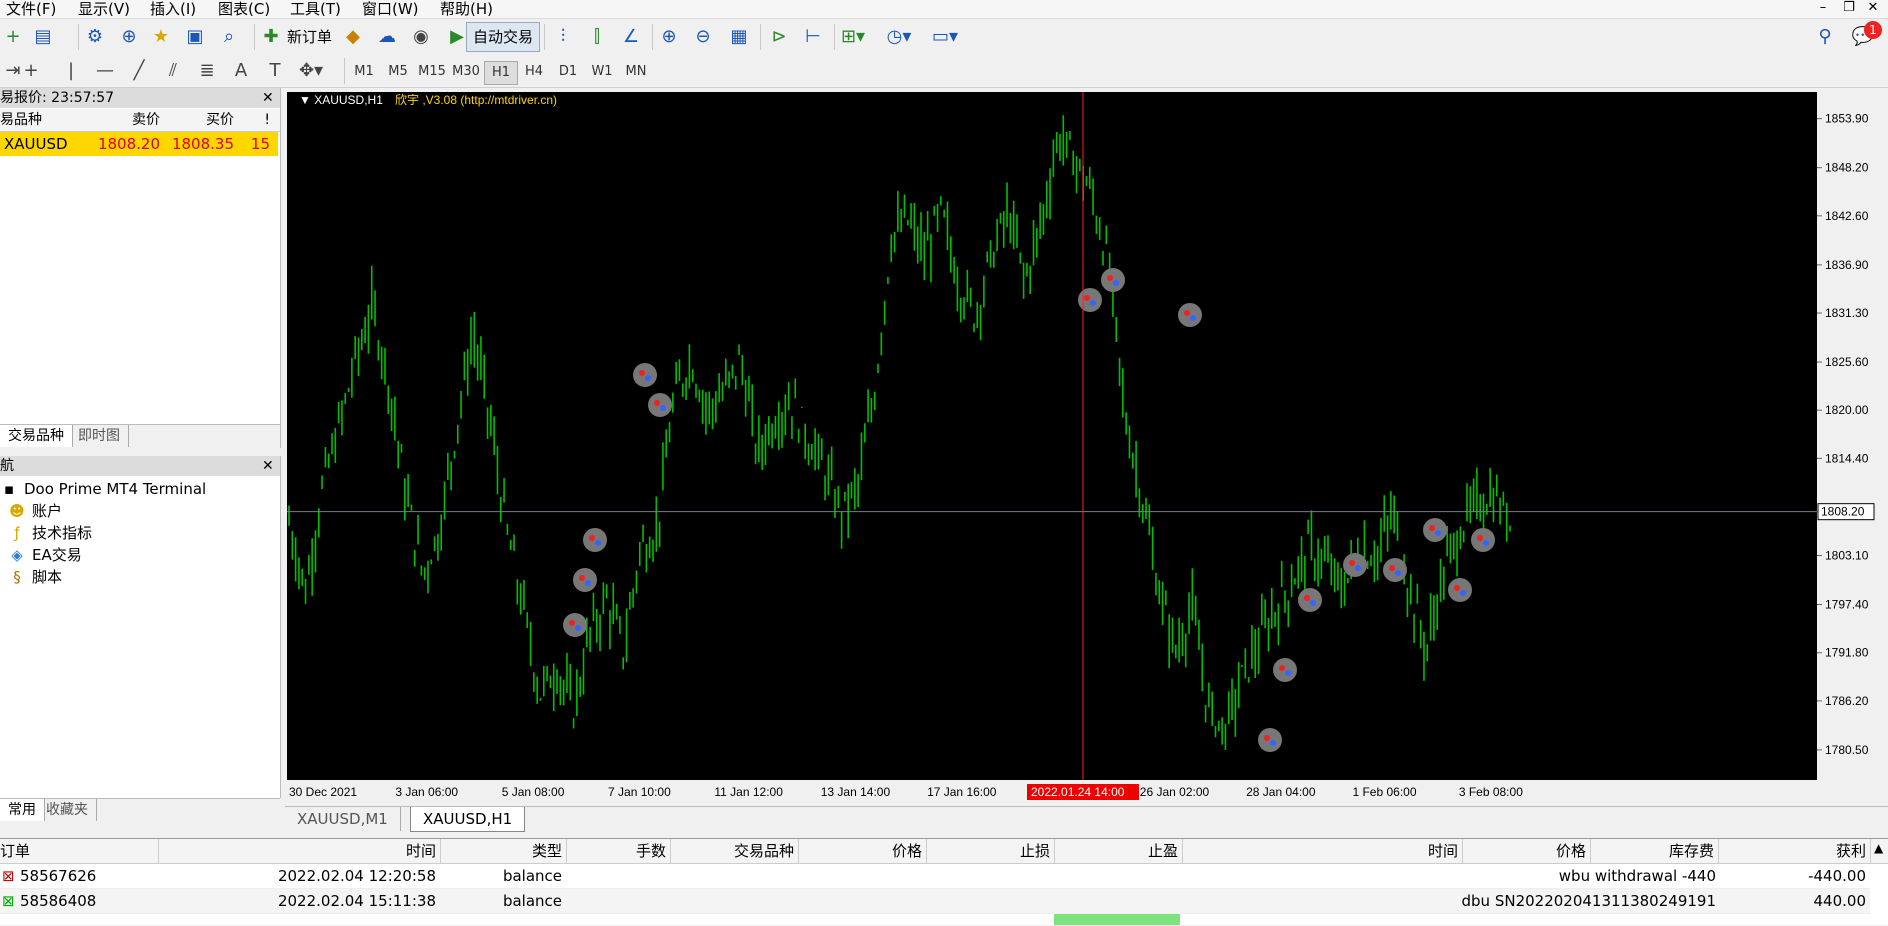  Describe the element at coordinates (173, 9) in the screenshot. I see `menu-insert: 插入(I)` at that location.